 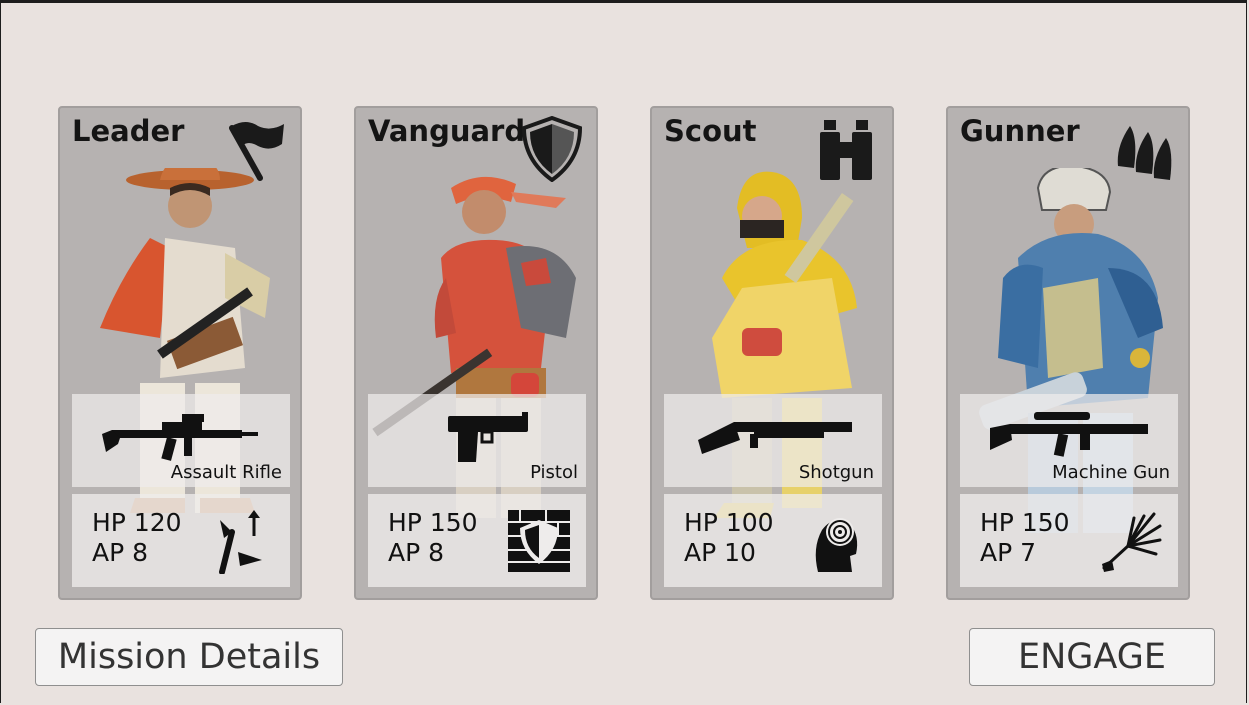 I want to click on character-card-vanguard: Vanguard Pistol HP 150 AP 8, so click(x=476, y=353).